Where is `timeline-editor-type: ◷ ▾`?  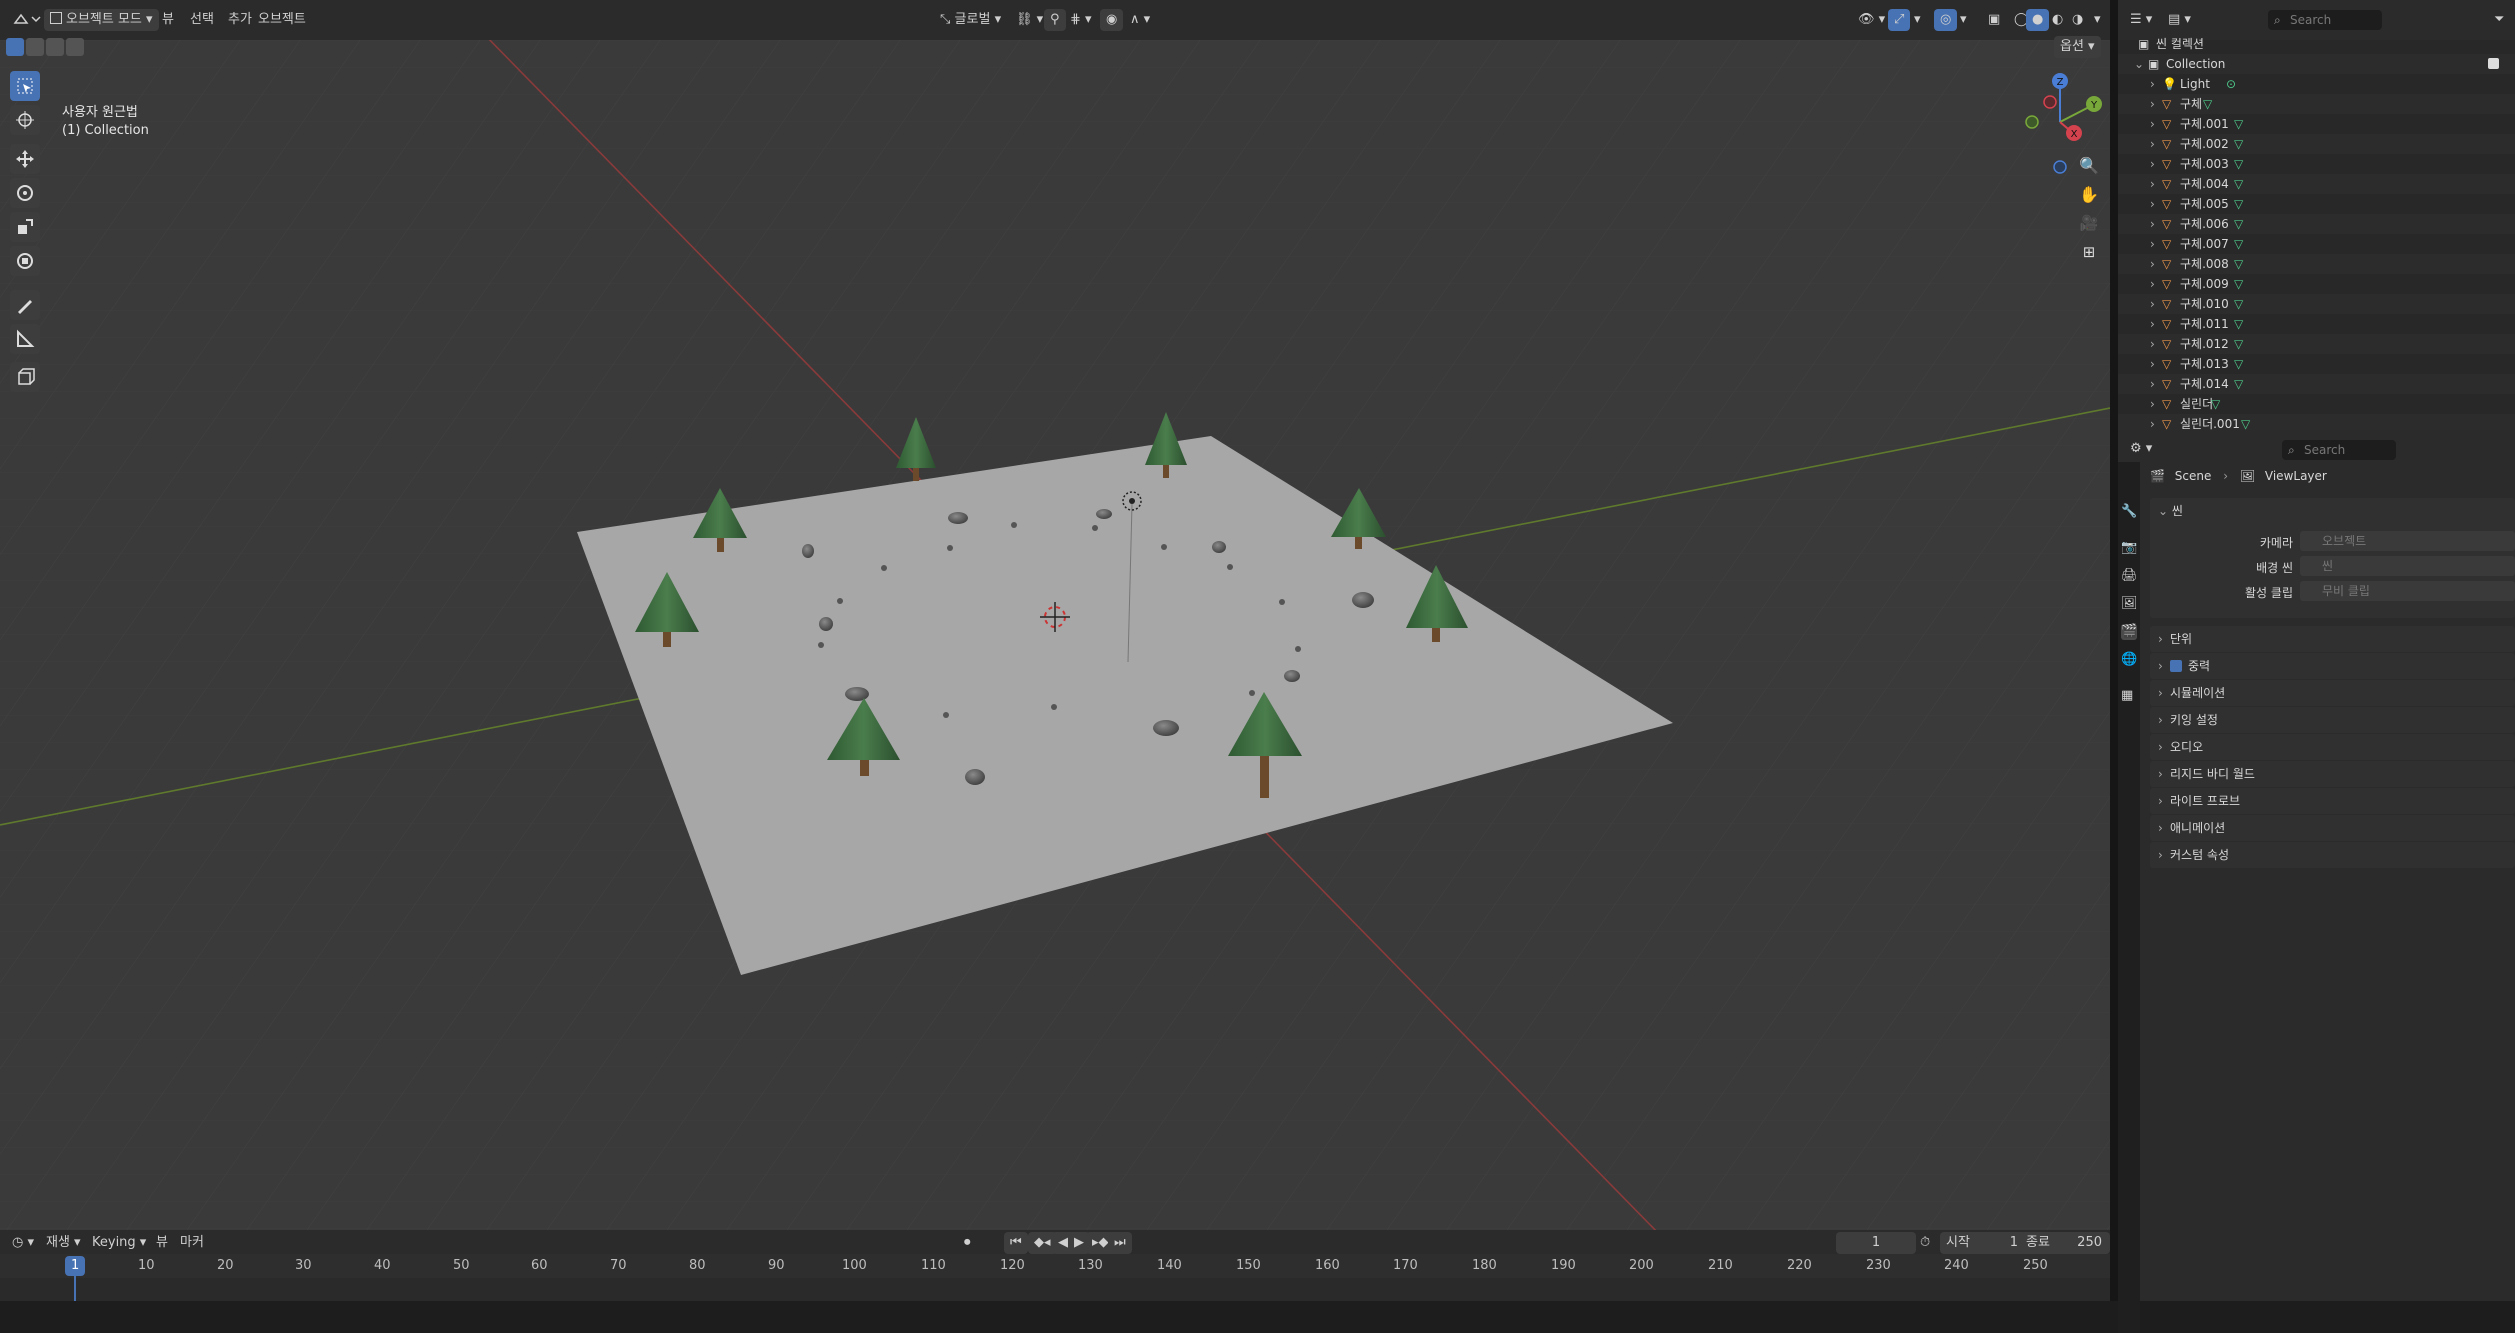 timeline-editor-type: ◷ ▾ is located at coordinates (23, 1243).